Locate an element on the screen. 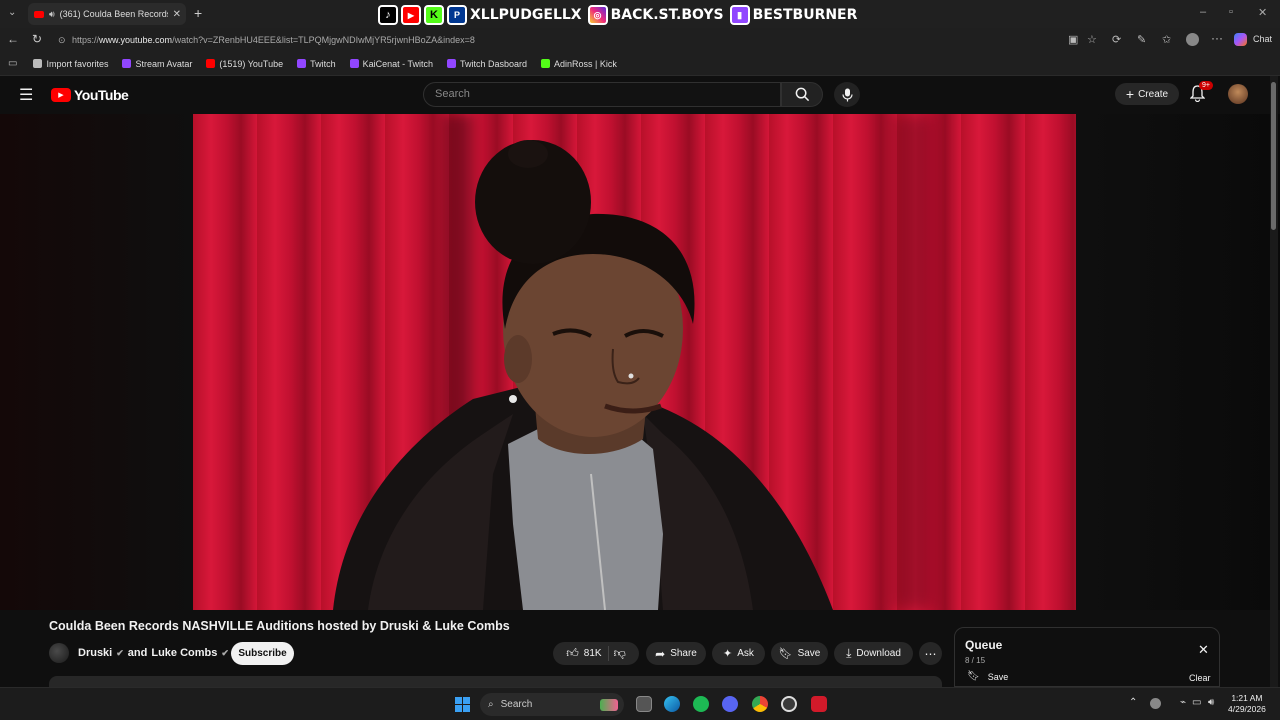 Image resolution: width=1280 pixels, height=720 pixels. more-actions-button: ⋯ is located at coordinates (930, 653).